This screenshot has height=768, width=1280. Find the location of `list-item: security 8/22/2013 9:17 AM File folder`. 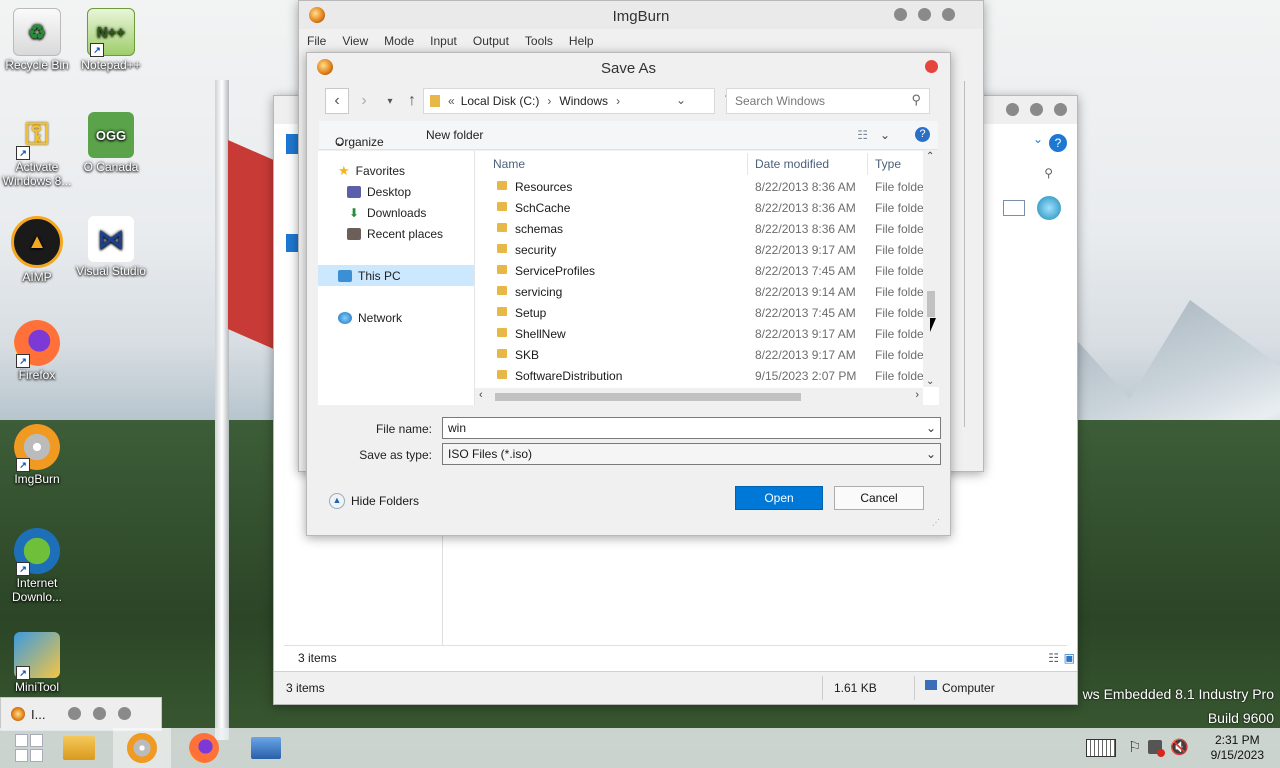

list-item: security 8/22/2013 9:17 AM File folder is located at coordinates (705, 249).